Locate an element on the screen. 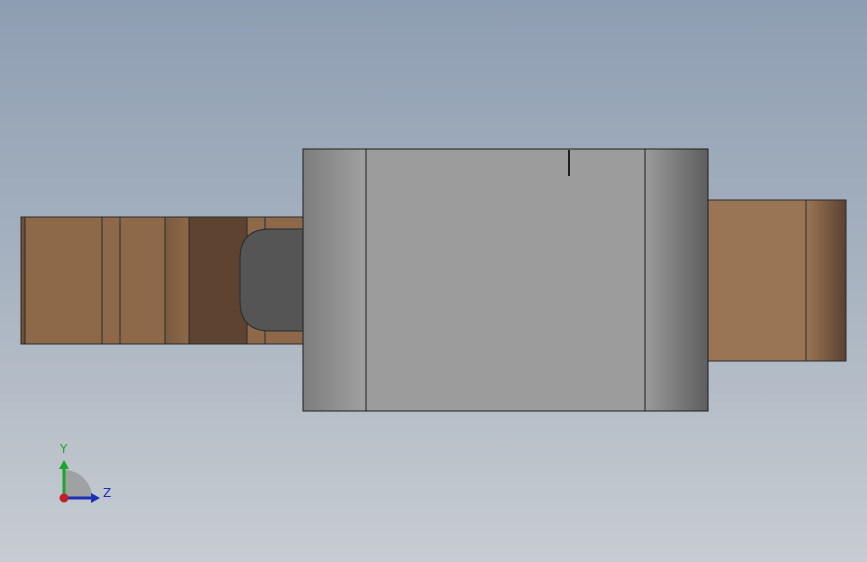 Image resolution: width=867 pixels, height=562 pixels. right-shaft is located at coordinates (777, 280).